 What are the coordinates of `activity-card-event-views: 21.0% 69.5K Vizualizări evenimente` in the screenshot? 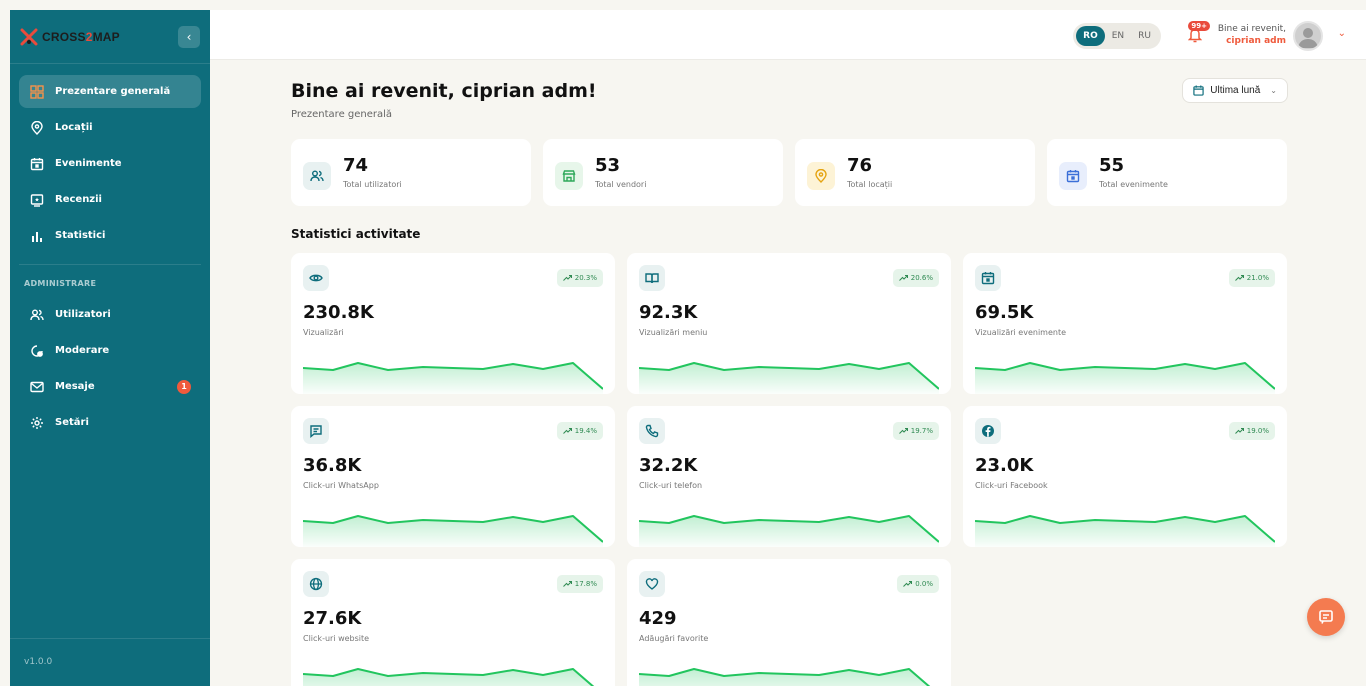 It's located at (1125, 323).